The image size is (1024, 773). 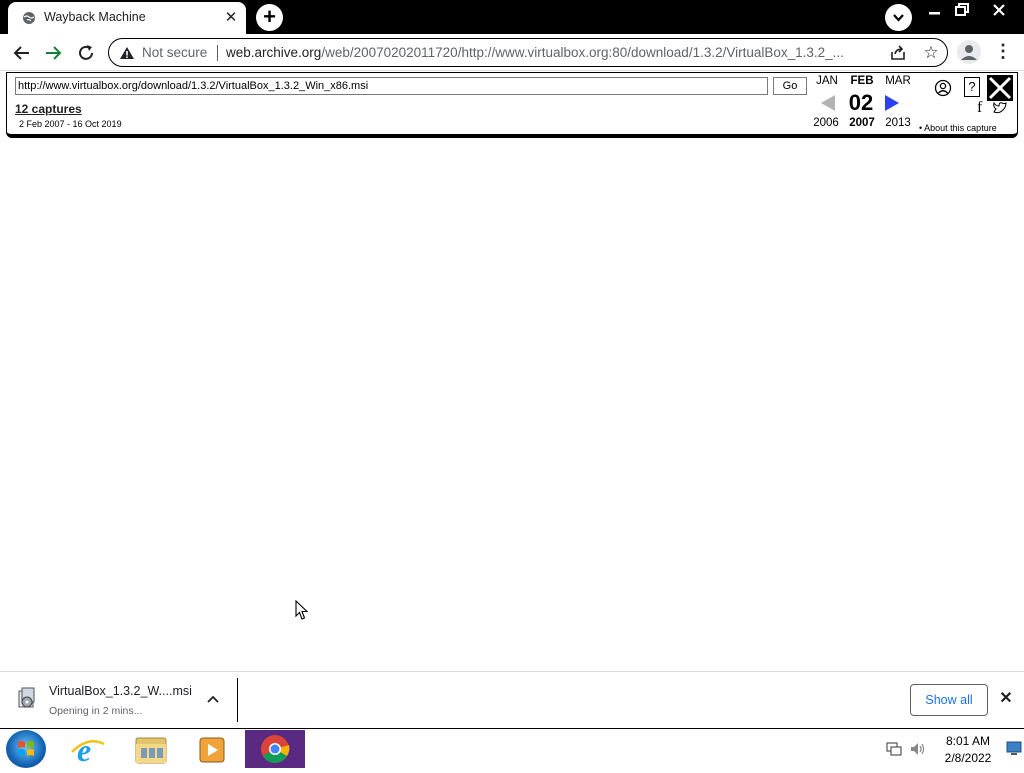 I want to click on chrome-icon, so click(x=275, y=749).